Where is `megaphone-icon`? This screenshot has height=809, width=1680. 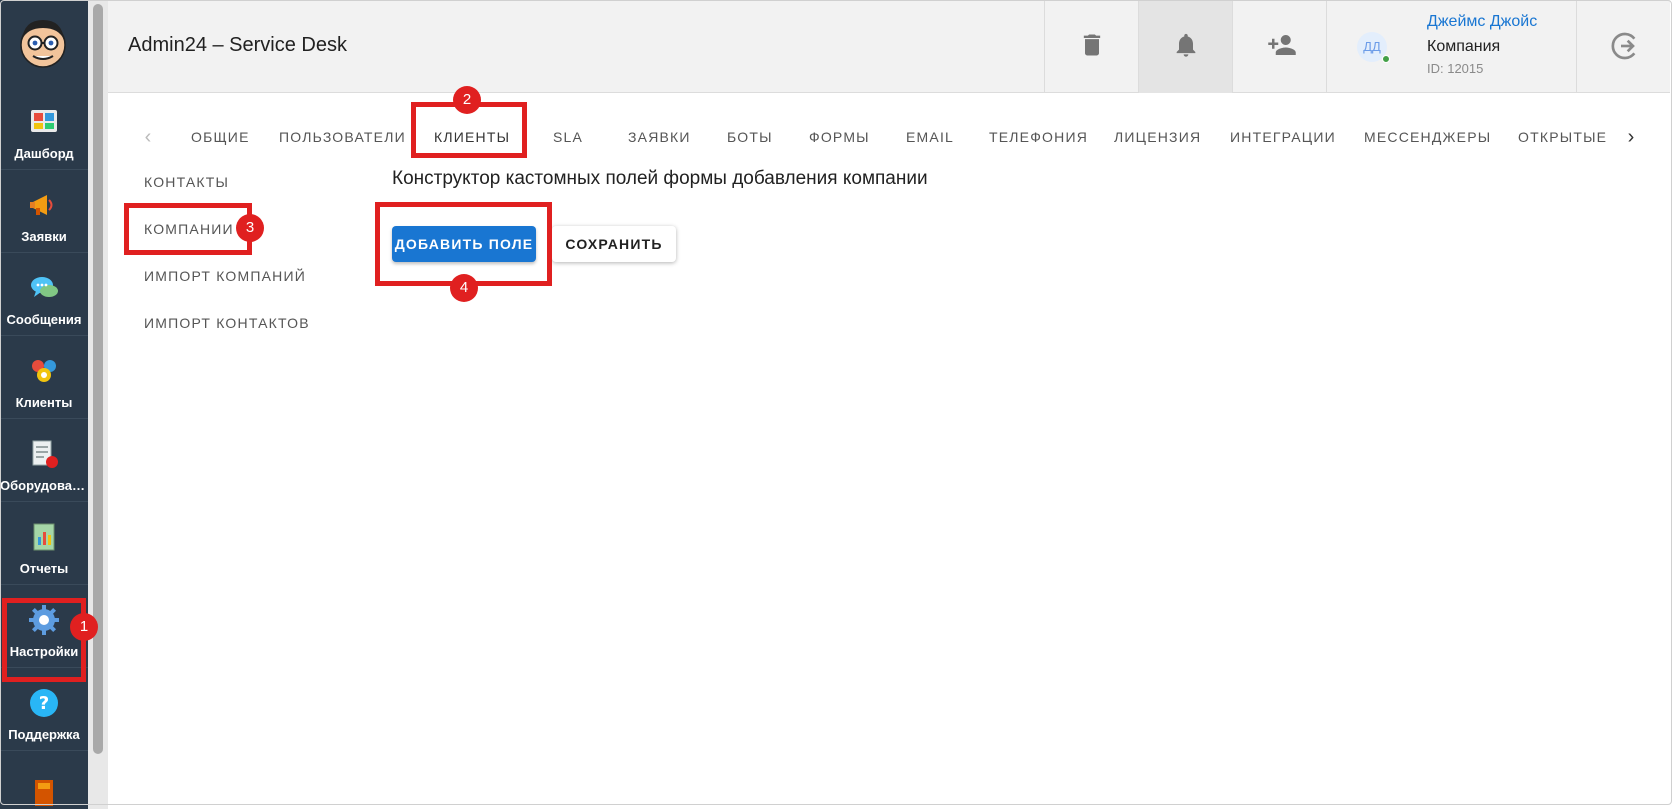 megaphone-icon is located at coordinates (41, 205).